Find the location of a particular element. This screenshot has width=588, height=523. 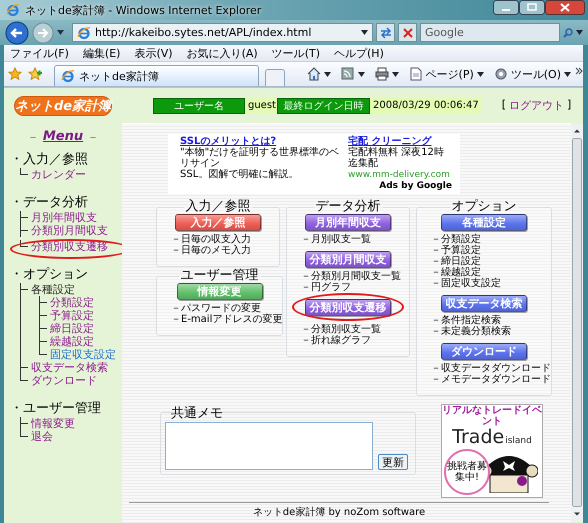

menu-link: 情報変更 is located at coordinates (53, 423).